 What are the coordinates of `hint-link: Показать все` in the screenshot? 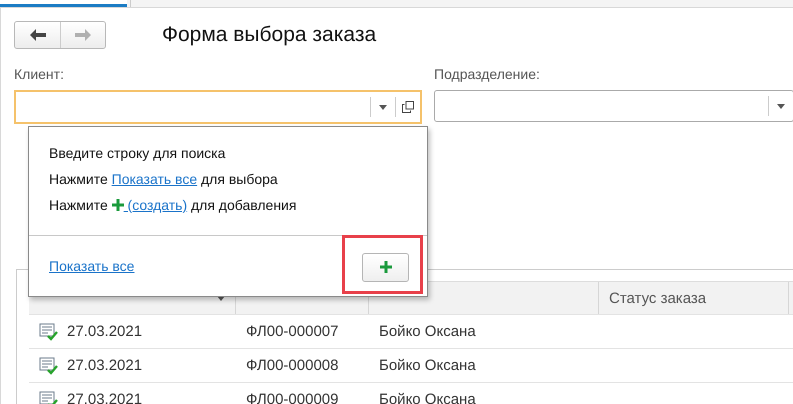 It's located at (155, 179).